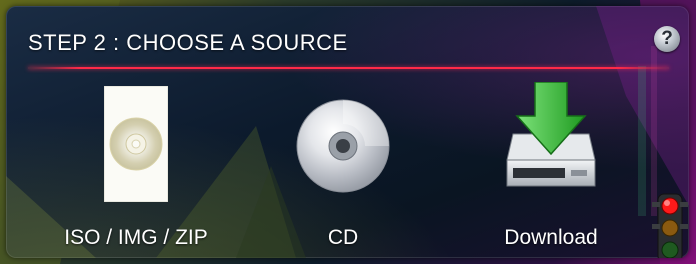 Image resolution: width=696 pixels, height=264 pixels. What do you see at coordinates (136, 144) in the screenshot?
I see `disc-image-file-icon` at bounding box center [136, 144].